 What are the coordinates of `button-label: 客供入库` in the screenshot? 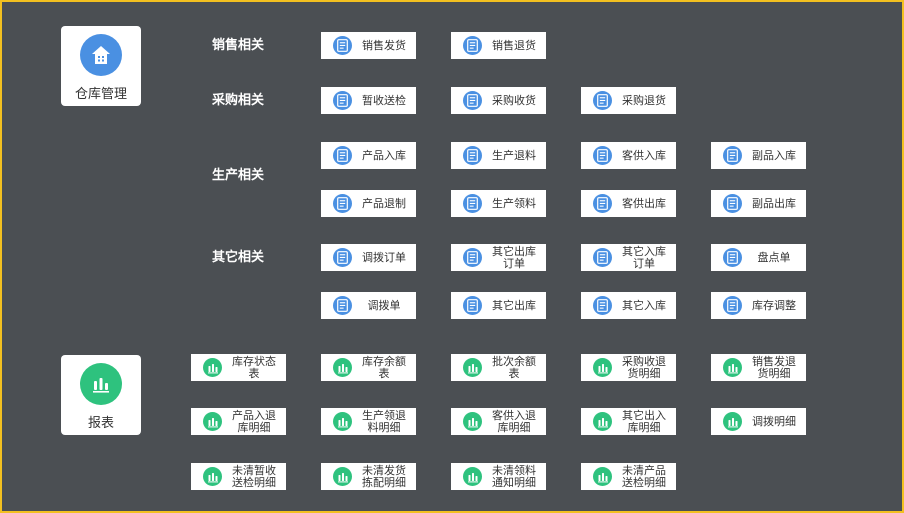 It's located at (644, 155).